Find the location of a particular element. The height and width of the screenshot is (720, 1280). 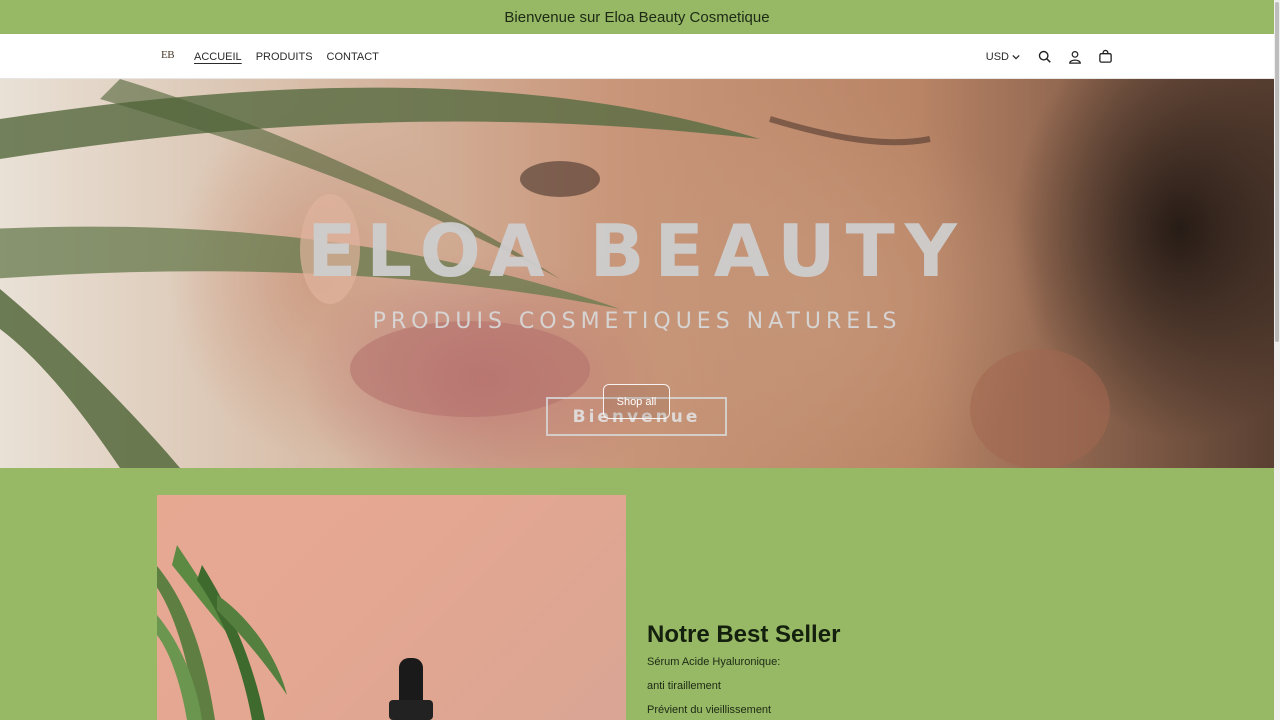

hero-subtitle: PRODUIS COSMETIQUES NATURELS is located at coordinates (637, 321).